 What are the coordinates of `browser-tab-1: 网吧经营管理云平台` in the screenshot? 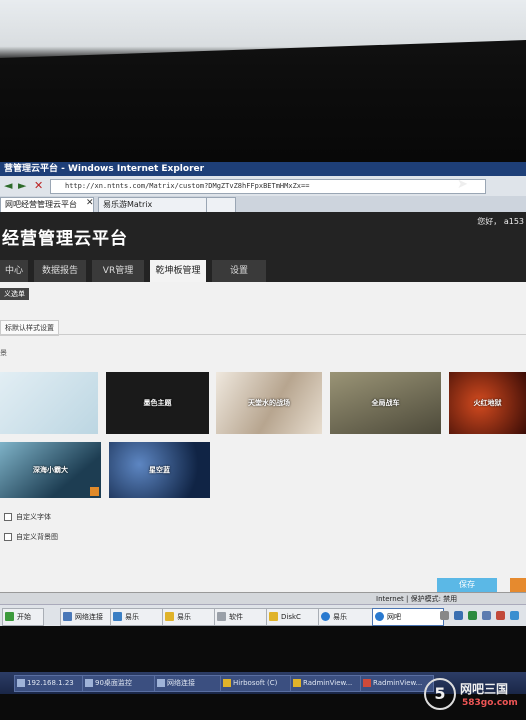 It's located at (47, 204).